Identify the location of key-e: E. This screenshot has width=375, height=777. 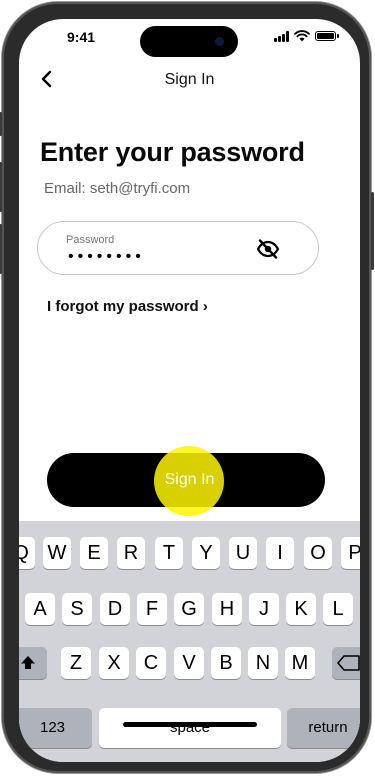
(94, 553).